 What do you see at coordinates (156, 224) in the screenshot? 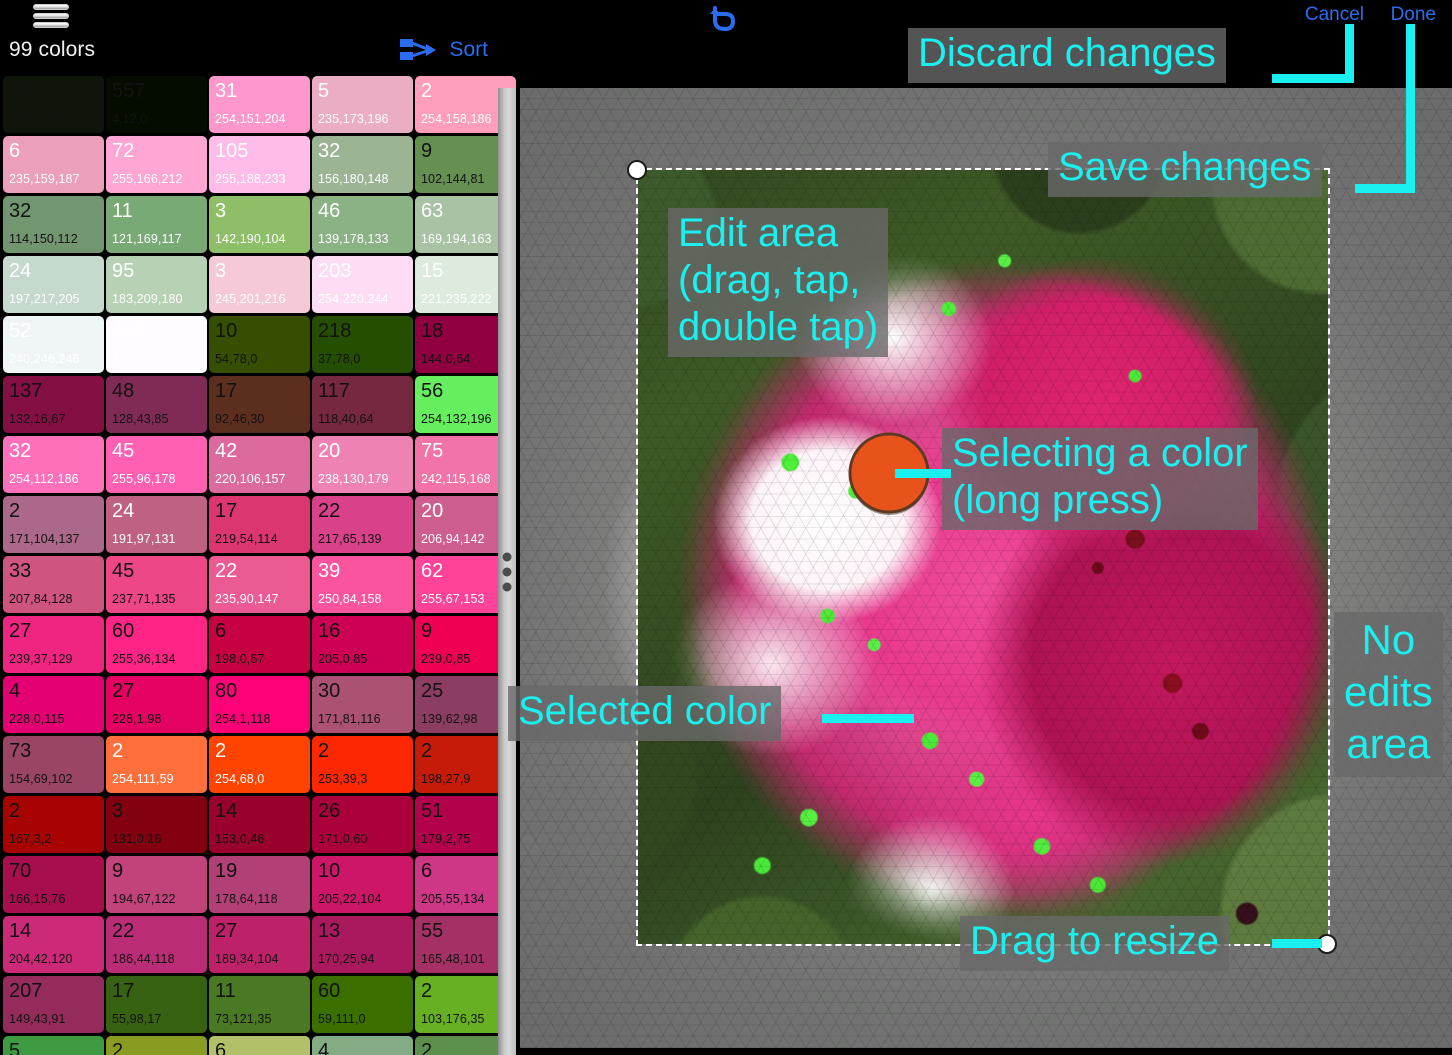
I see `color-swatch: 11 121,169,117` at bounding box center [156, 224].